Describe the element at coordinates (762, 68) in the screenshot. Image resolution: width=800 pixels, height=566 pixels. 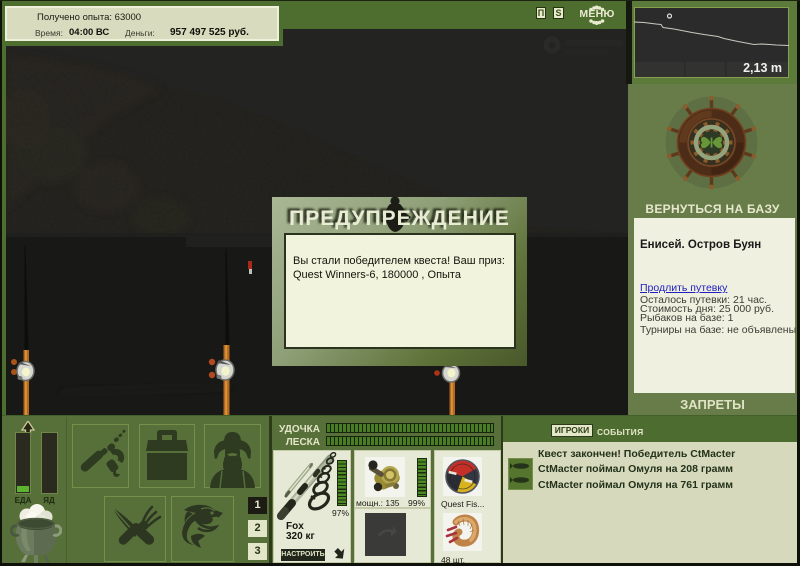
I see `svg-text: 2,13 m` at that location.